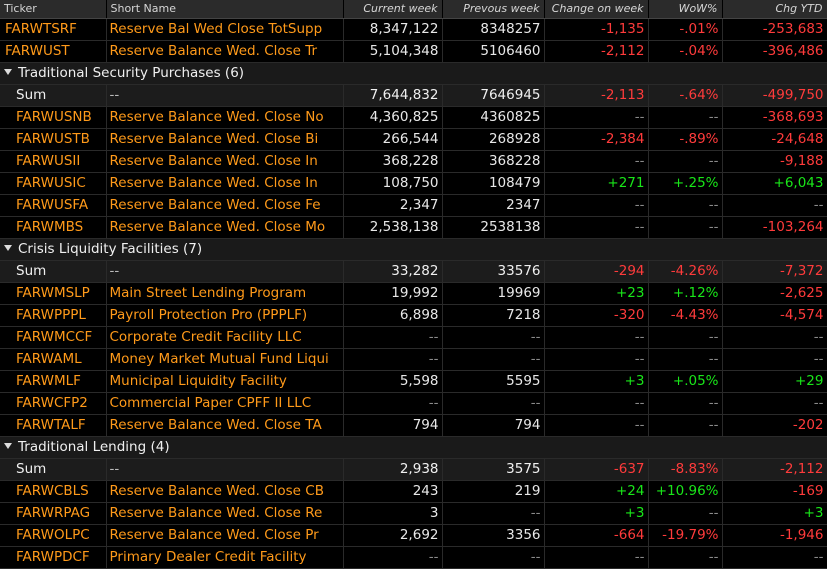 Image resolution: width=827 pixels, height=569 pixels. What do you see at coordinates (774, 9) in the screenshot?
I see `col-header-chg-ytd: Chg YTD` at bounding box center [774, 9].